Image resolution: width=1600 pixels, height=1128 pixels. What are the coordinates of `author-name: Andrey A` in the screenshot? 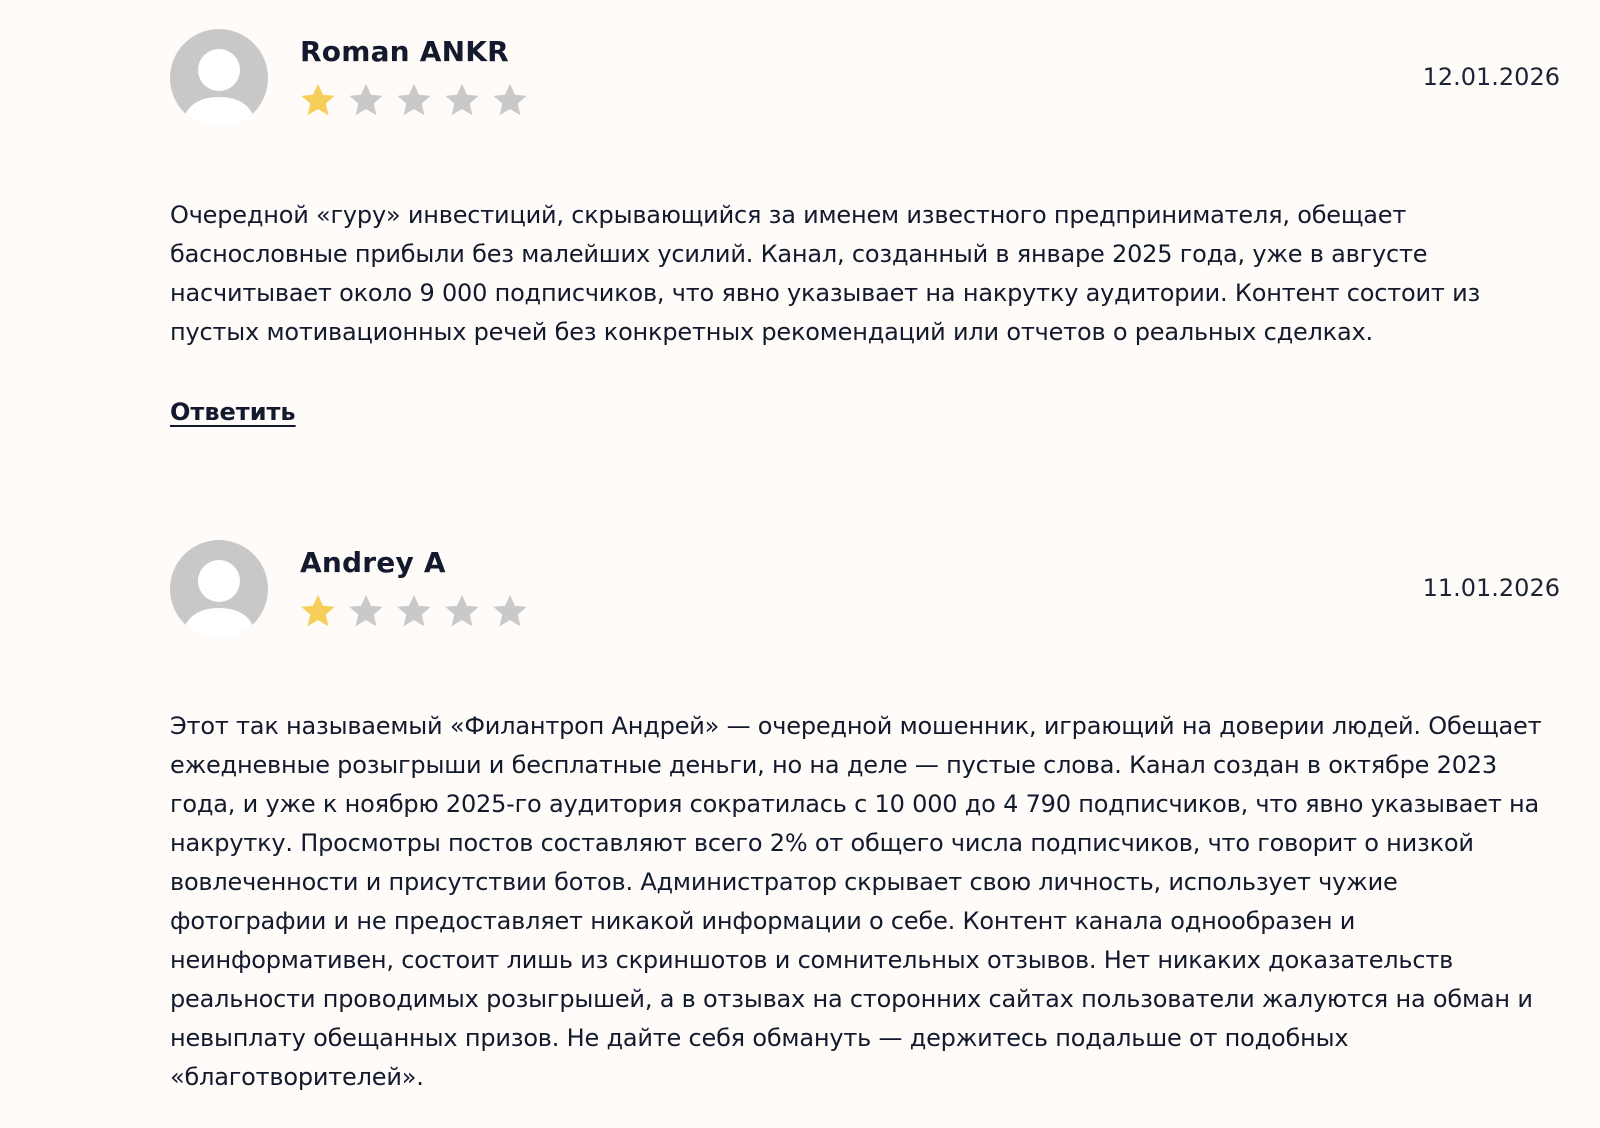 It's located at (373, 562).